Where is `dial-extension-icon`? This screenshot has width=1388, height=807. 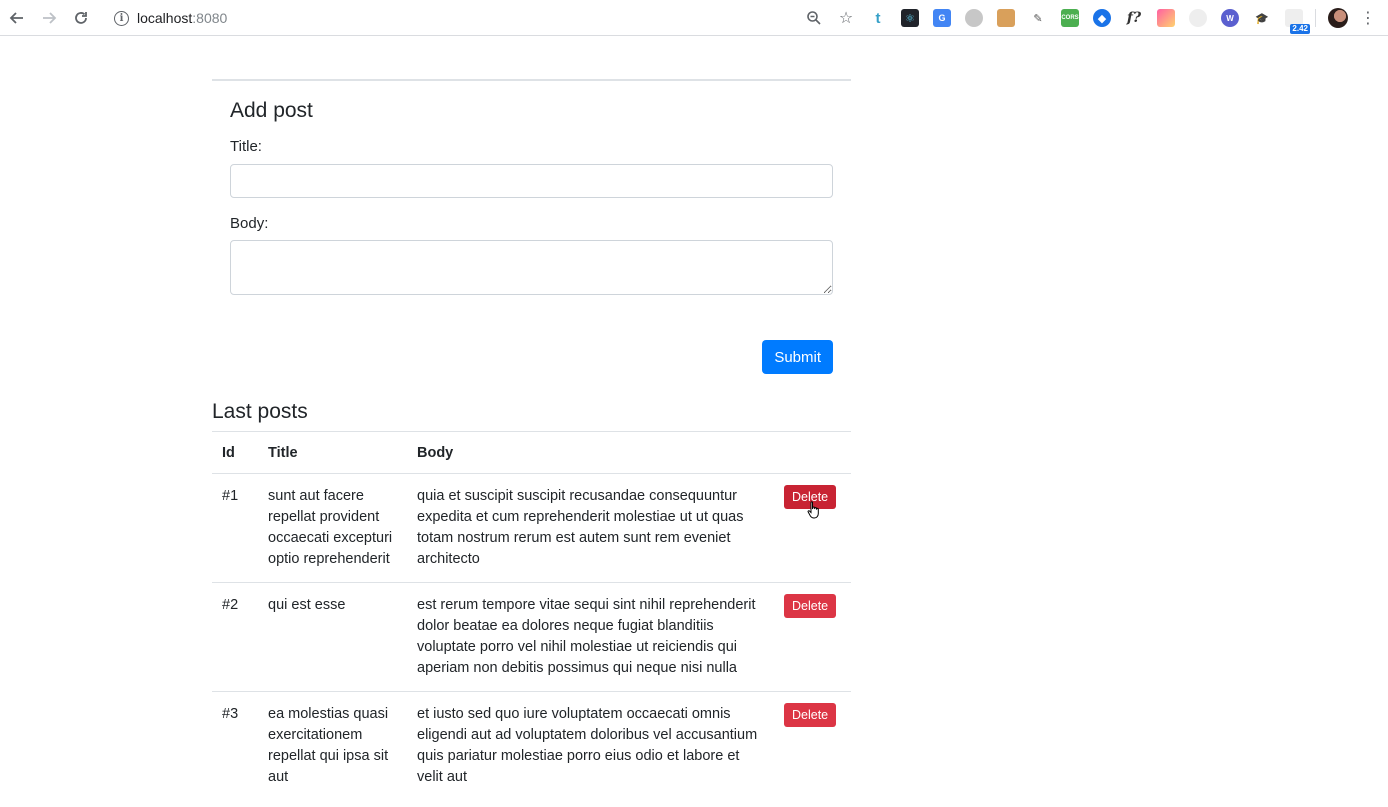 dial-extension-icon is located at coordinates (1198, 18).